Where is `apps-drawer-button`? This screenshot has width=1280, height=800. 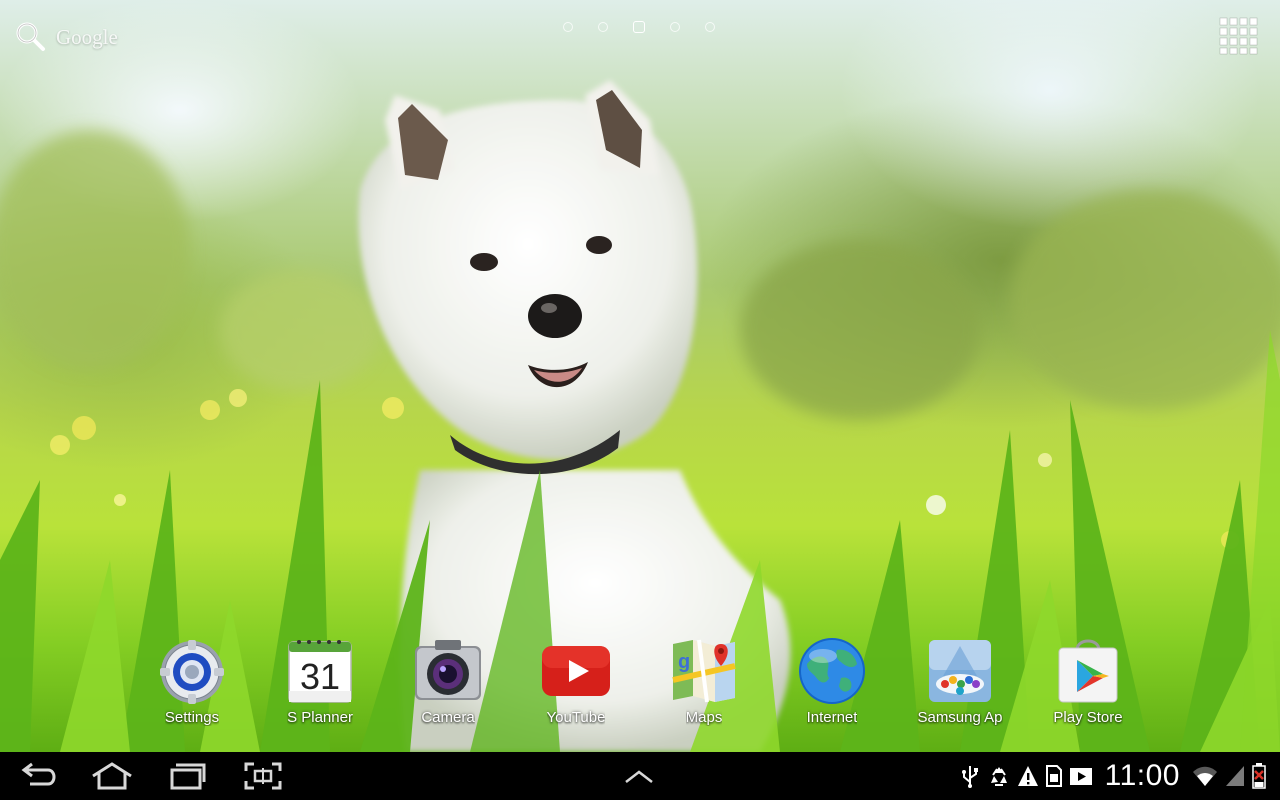
apps-drawer-button is located at coordinates (1239, 36).